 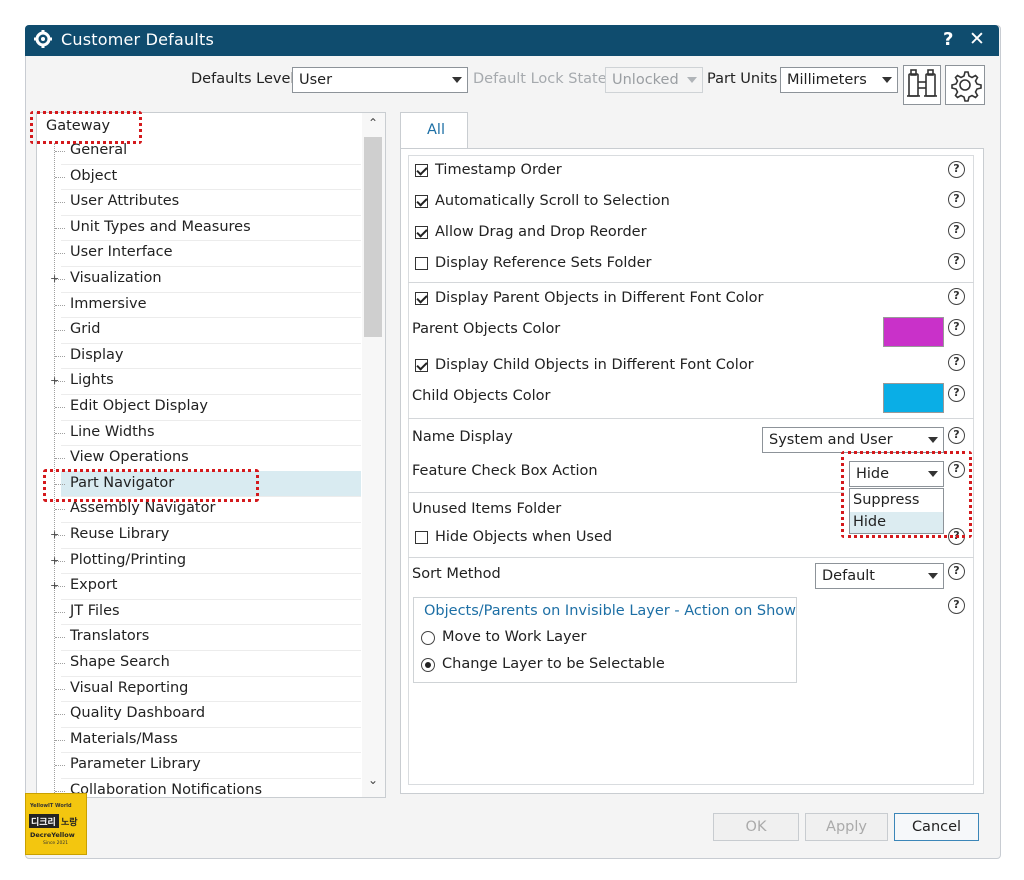 What do you see at coordinates (879, 576) in the screenshot?
I see `sort-method-select: Default` at bounding box center [879, 576].